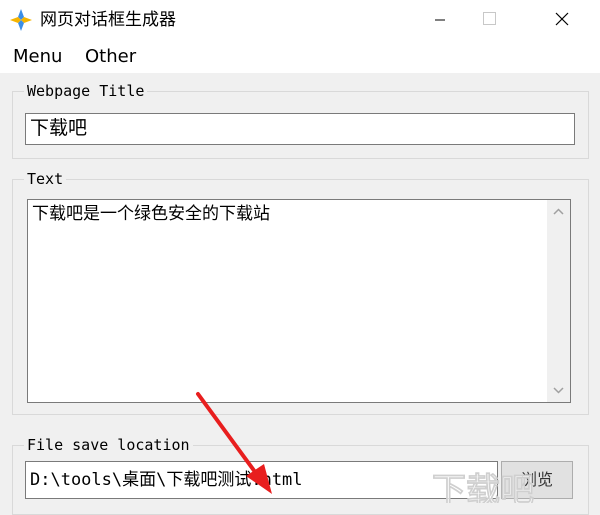  Describe the element at coordinates (300, 56) in the screenshot. I see `menu-bar: Menu Other` at that location.